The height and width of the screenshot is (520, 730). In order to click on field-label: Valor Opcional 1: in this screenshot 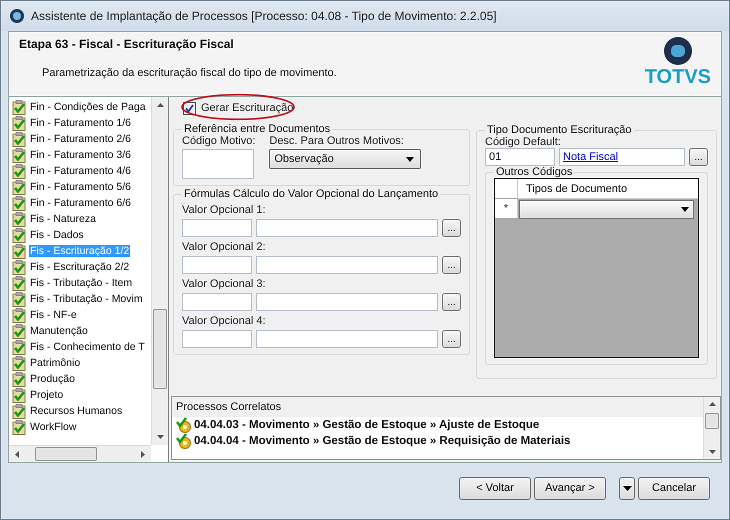, I will do `click(224, 210)`.